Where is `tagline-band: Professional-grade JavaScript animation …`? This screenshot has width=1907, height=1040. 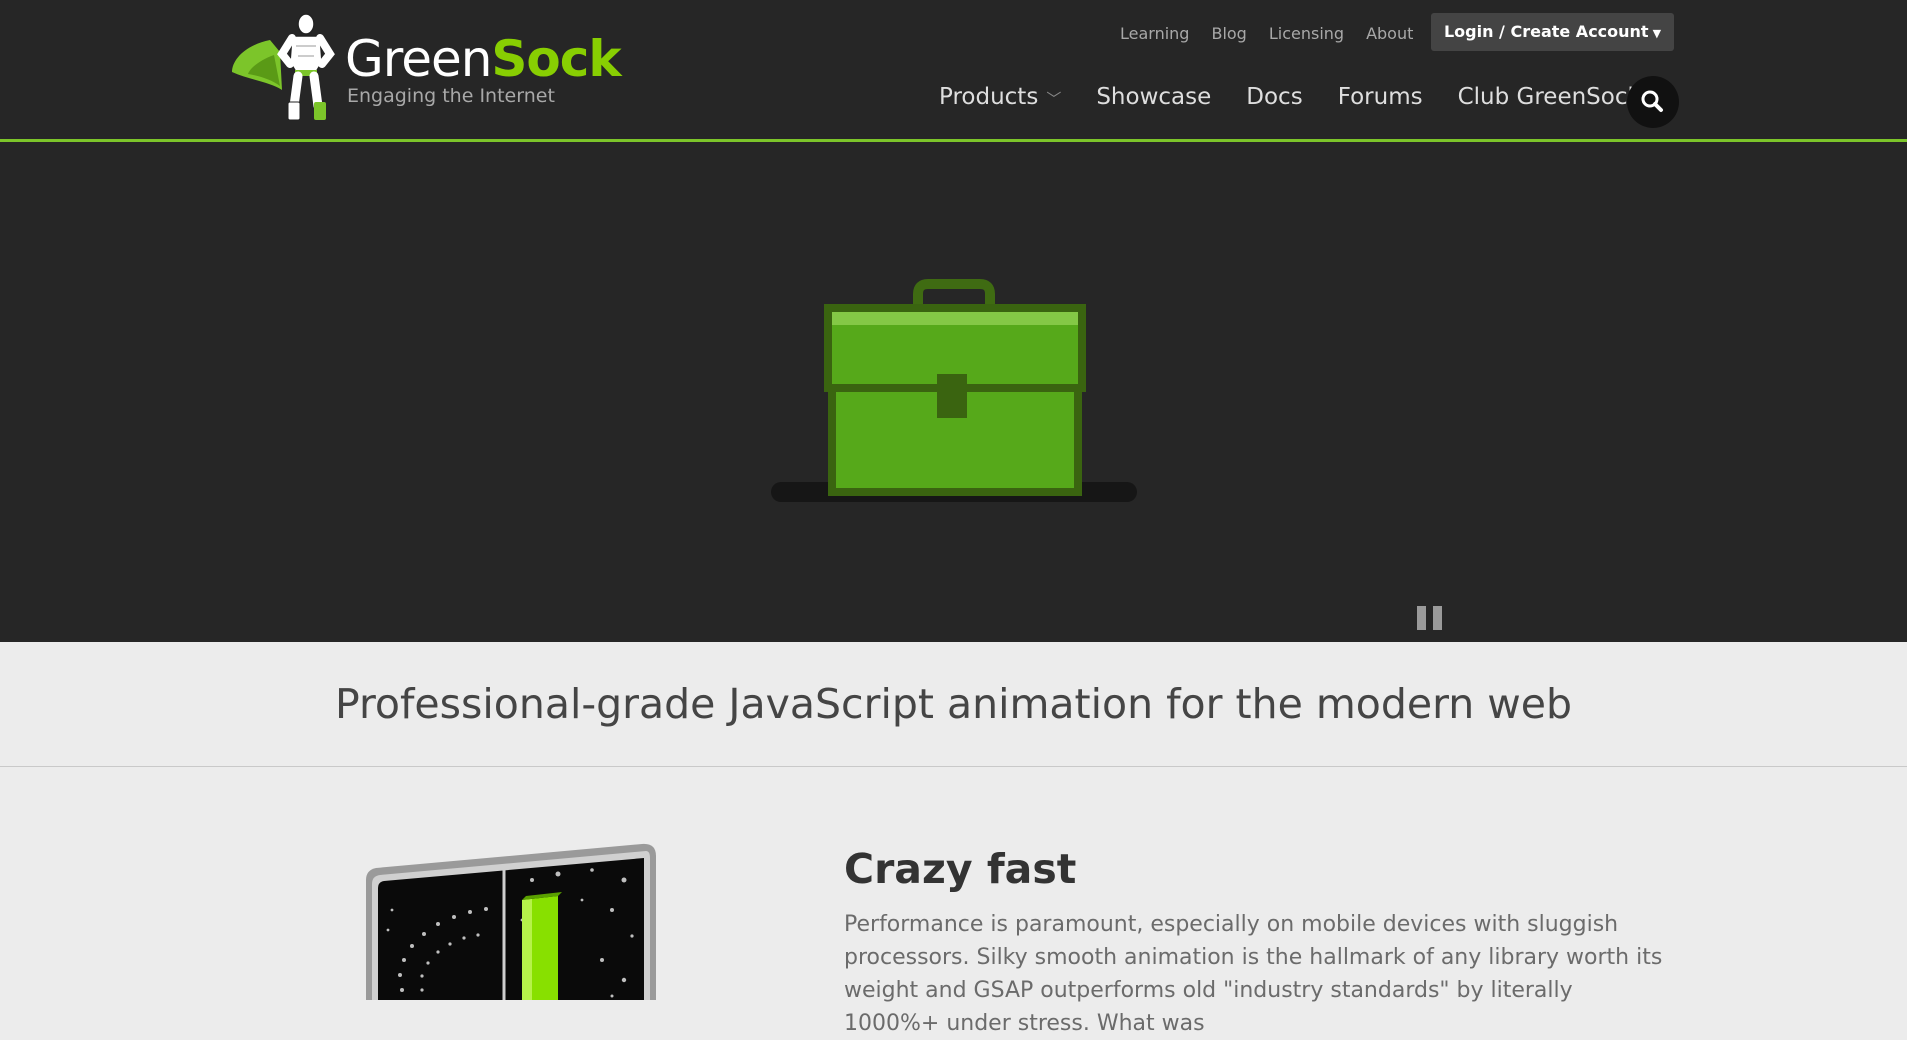 tagline-band: Professional-grade JavaScript animation … is located at coordinates (953, 704).